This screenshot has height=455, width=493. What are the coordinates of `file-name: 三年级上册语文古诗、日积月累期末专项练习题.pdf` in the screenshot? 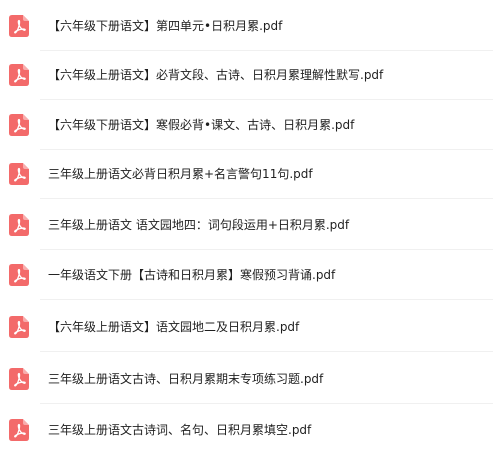 It's located at (186, 378).